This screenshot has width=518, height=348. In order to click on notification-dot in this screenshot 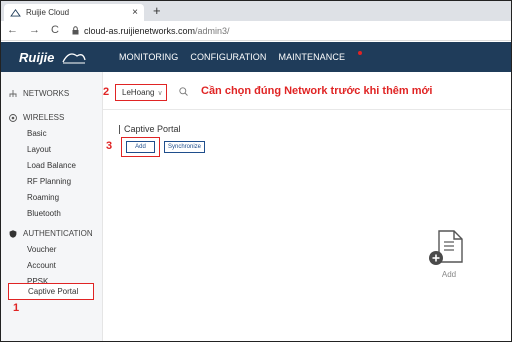, I will do `click(360, 53)`.